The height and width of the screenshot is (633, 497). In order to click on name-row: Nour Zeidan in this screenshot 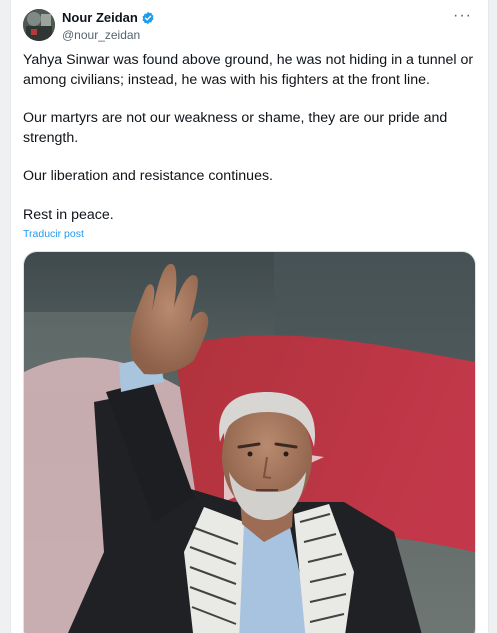, I will do `click(108, 17)`.